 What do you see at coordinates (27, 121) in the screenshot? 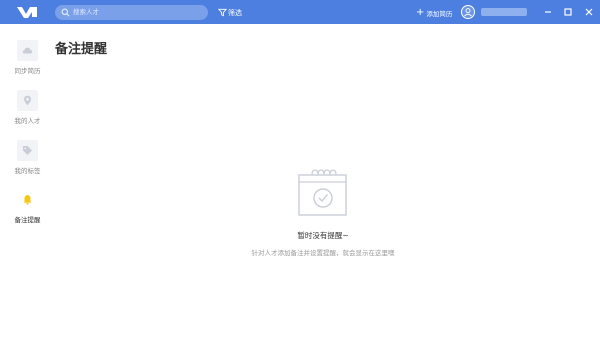
I see `sidebar-item-label: 我的人才` at bounding box center [27, 121].